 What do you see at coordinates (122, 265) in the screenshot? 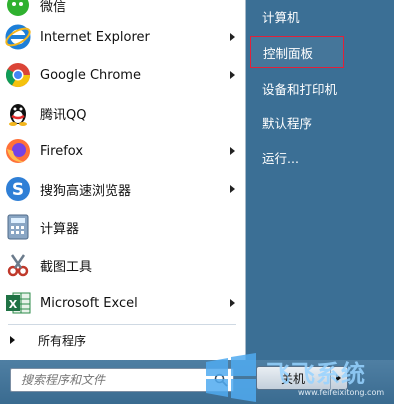
I see `program-item-snipping-tool: 截图工具` at bounding box center [122, 265].